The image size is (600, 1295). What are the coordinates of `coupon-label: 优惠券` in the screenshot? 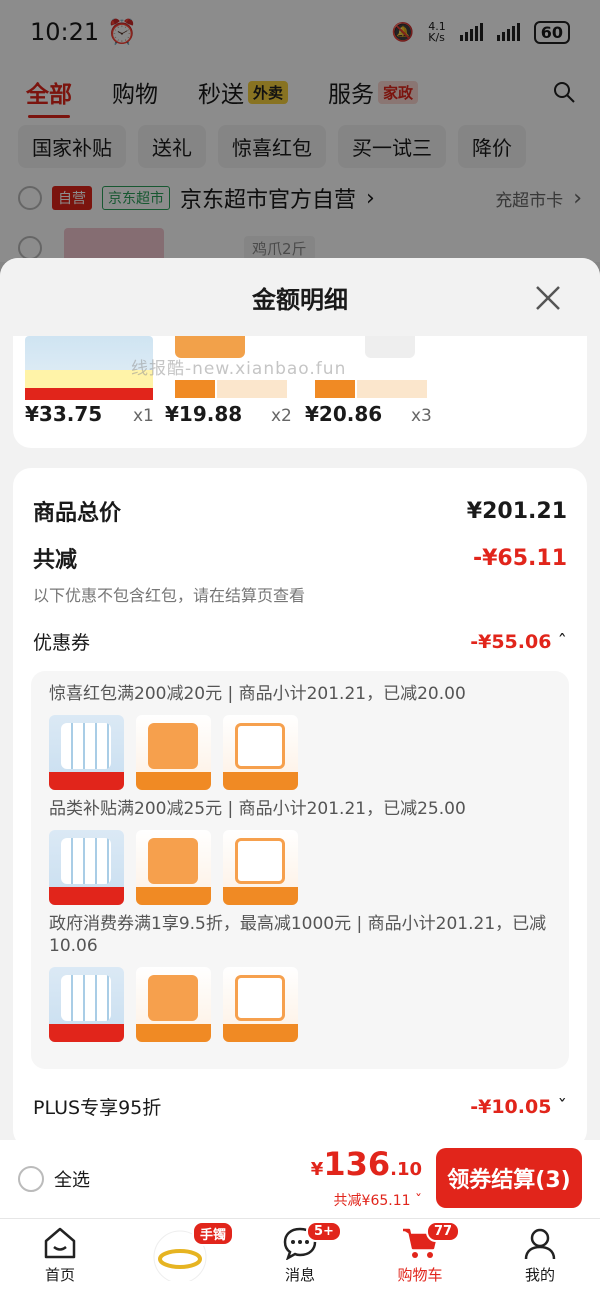 It's located at (62, 643).